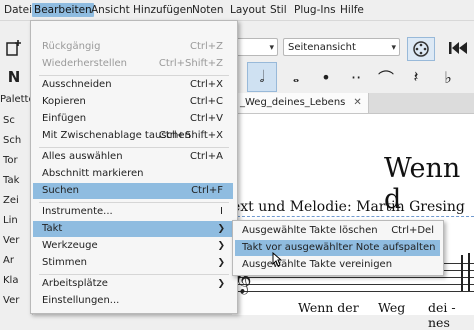  I want to click on view-mode-select: Seitenansicht ▾, so click(341, 47).